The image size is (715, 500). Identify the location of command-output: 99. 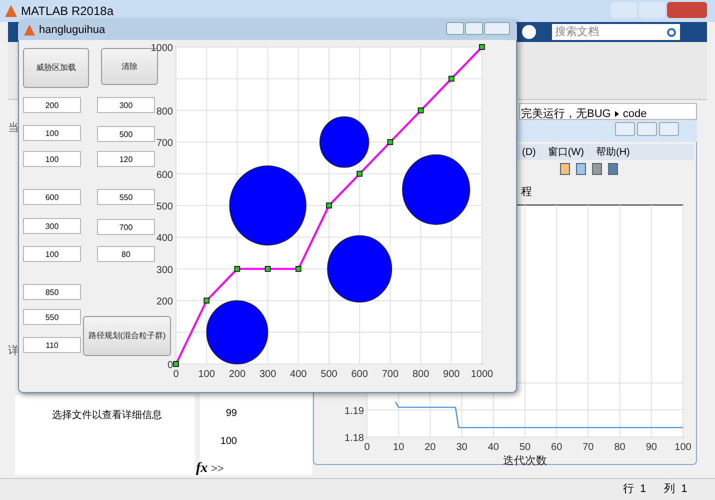
(230, 414).